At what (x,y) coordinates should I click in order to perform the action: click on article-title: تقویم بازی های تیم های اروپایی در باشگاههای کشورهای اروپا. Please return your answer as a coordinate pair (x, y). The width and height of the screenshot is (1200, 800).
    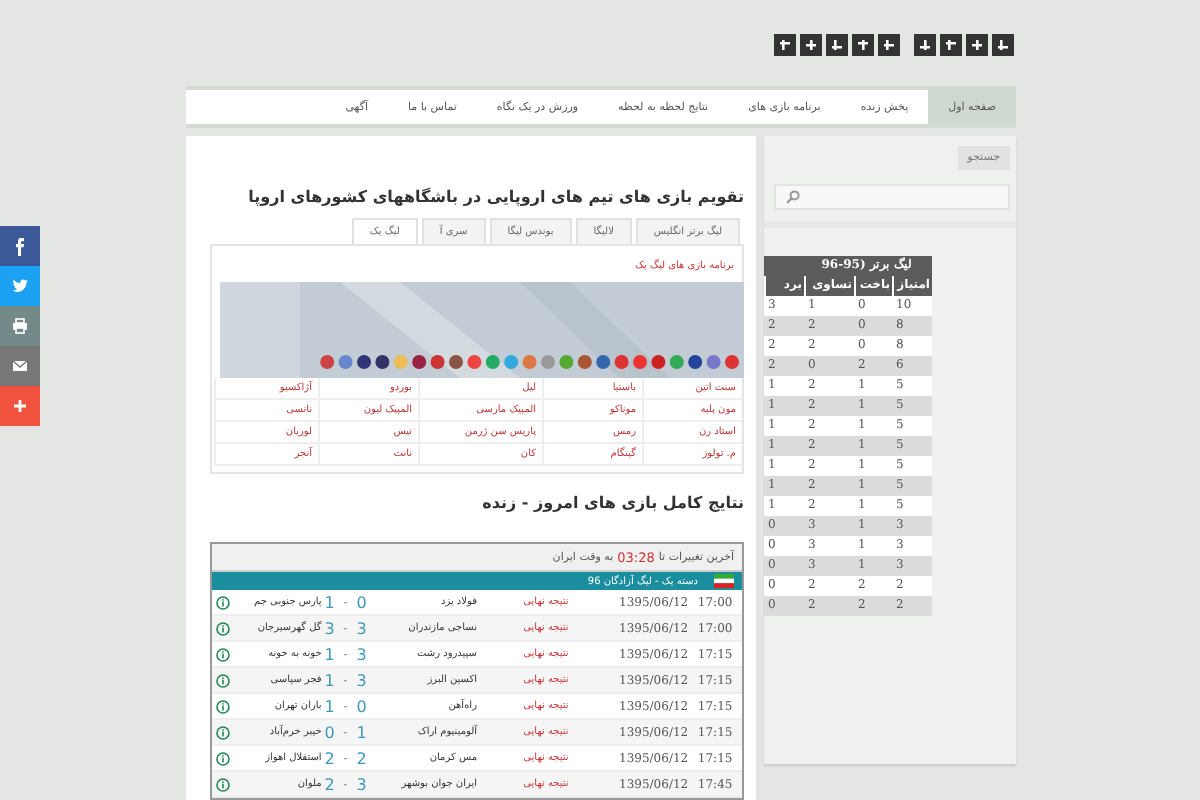
    Looking at the image, I should click on (495, 197).